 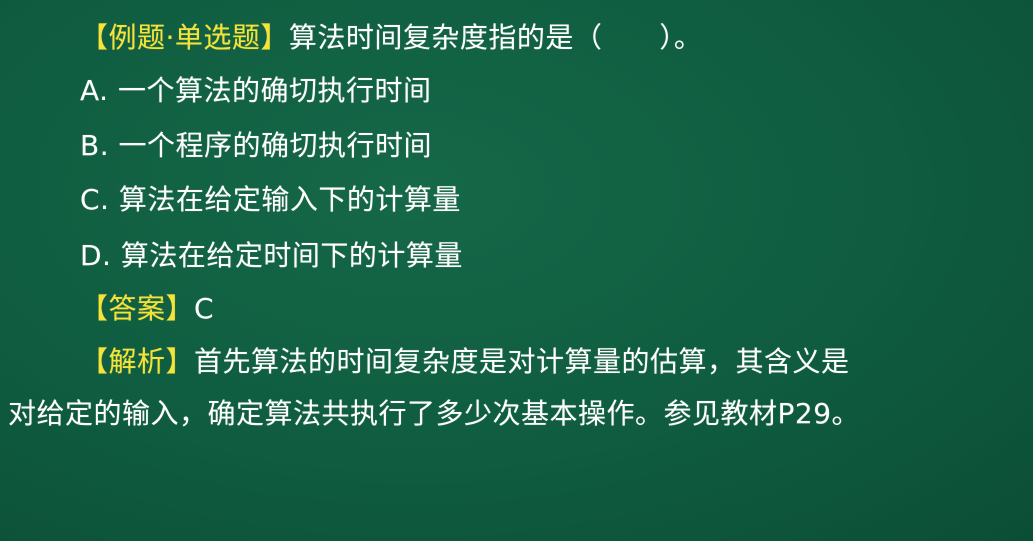 I want to click on option-d: D. 算法在给定时间下的计算量, so click(x=271, y=255).